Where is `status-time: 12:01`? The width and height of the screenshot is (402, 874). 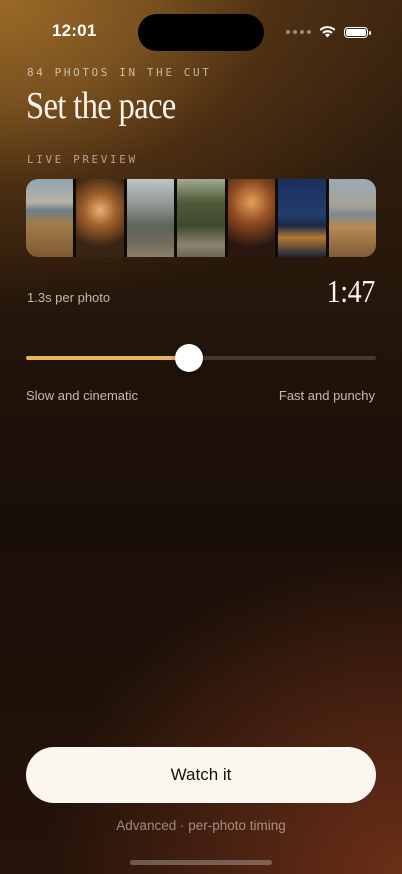
status-time: 12:01 is located at coordinates (74, 30).